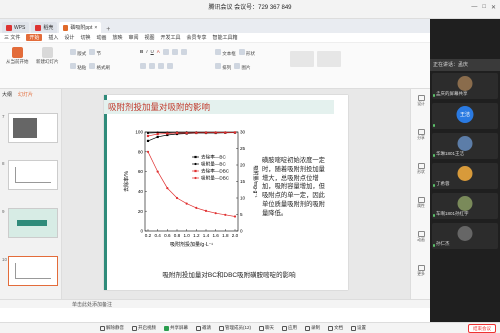  Describe the element at coordinates (213, 157) in the screenshot. I see `legend-label: 去除率—BC` at that location.